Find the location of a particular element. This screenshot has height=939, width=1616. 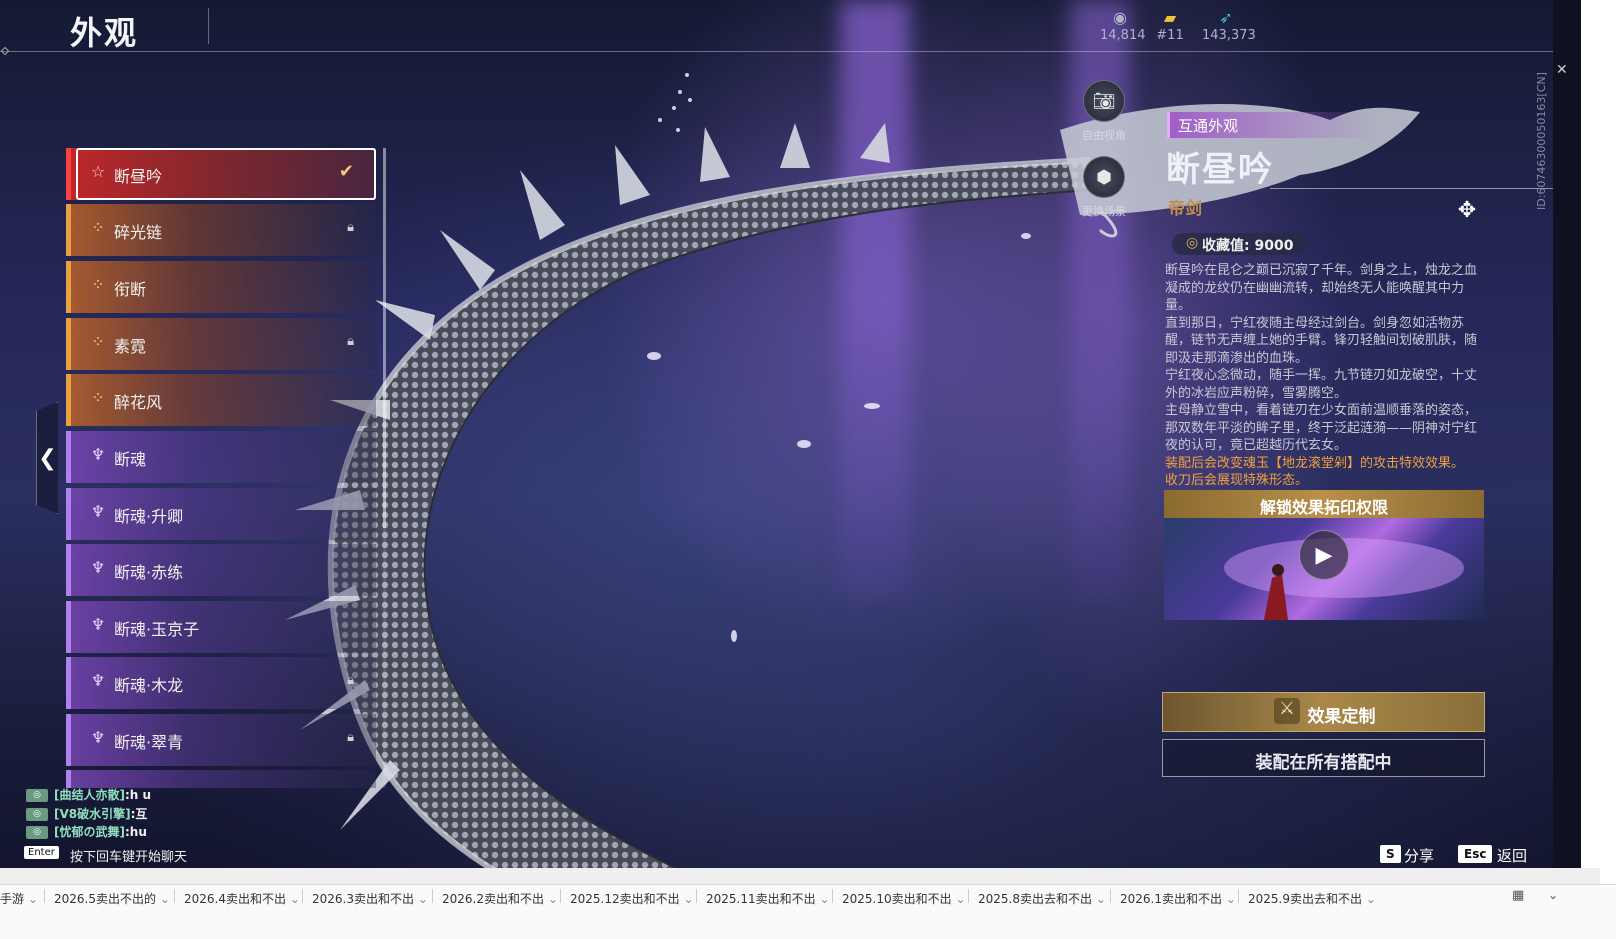

back-button: 返回 is located at coordinates (1512, 855).